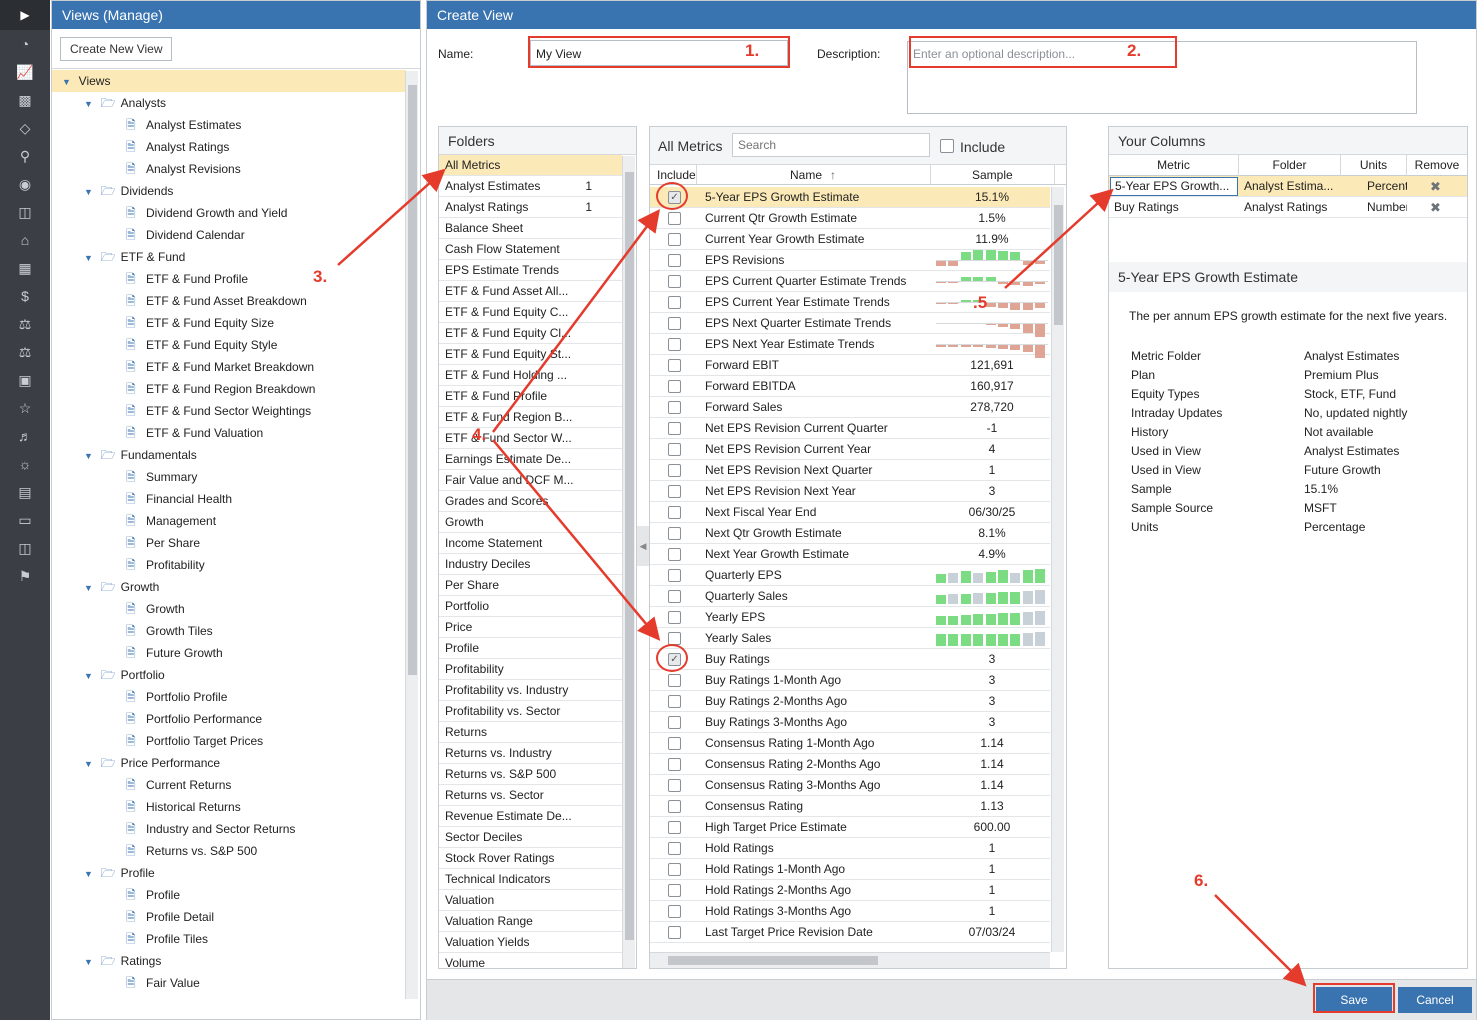 The height and width of the screenshot is (1020, 1480). What do you see at coordinates (530, 648) in the screenshot?
I see `folder-item: Profile` at bounding box center [530, 648].